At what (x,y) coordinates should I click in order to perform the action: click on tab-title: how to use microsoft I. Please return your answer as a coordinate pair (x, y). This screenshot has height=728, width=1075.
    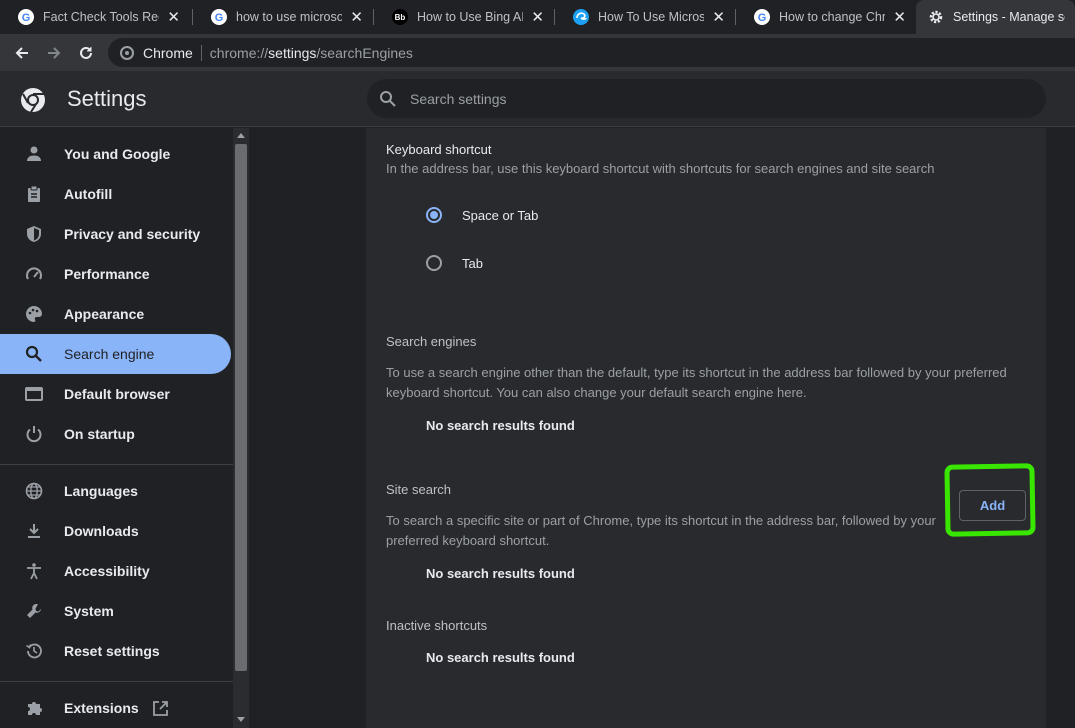
    Looking at the image, I should click on (289, 17).